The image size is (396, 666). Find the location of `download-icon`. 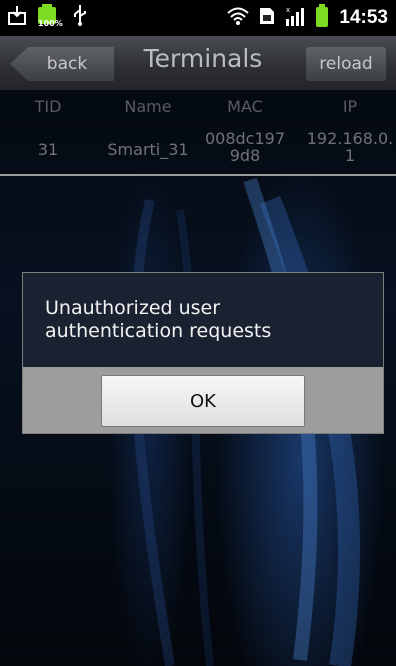

download-icon is located at coordinates (17, 17).